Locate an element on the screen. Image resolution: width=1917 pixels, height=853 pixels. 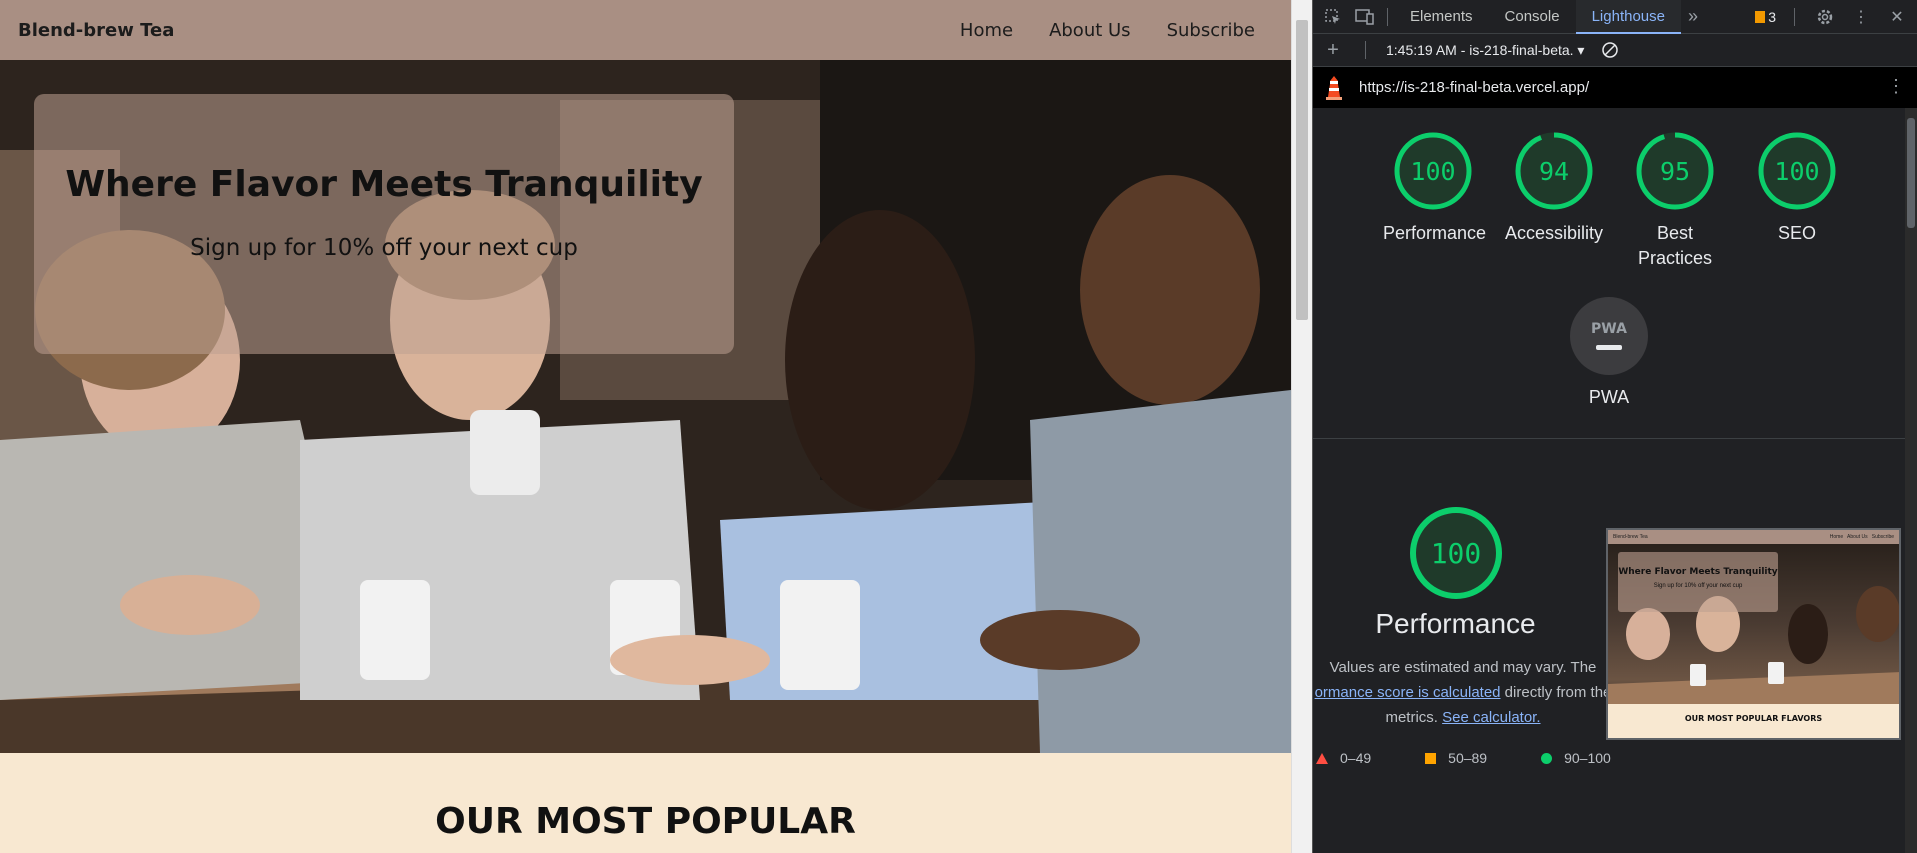
performance-heading: Performance is located at coordinates (1455, 623).